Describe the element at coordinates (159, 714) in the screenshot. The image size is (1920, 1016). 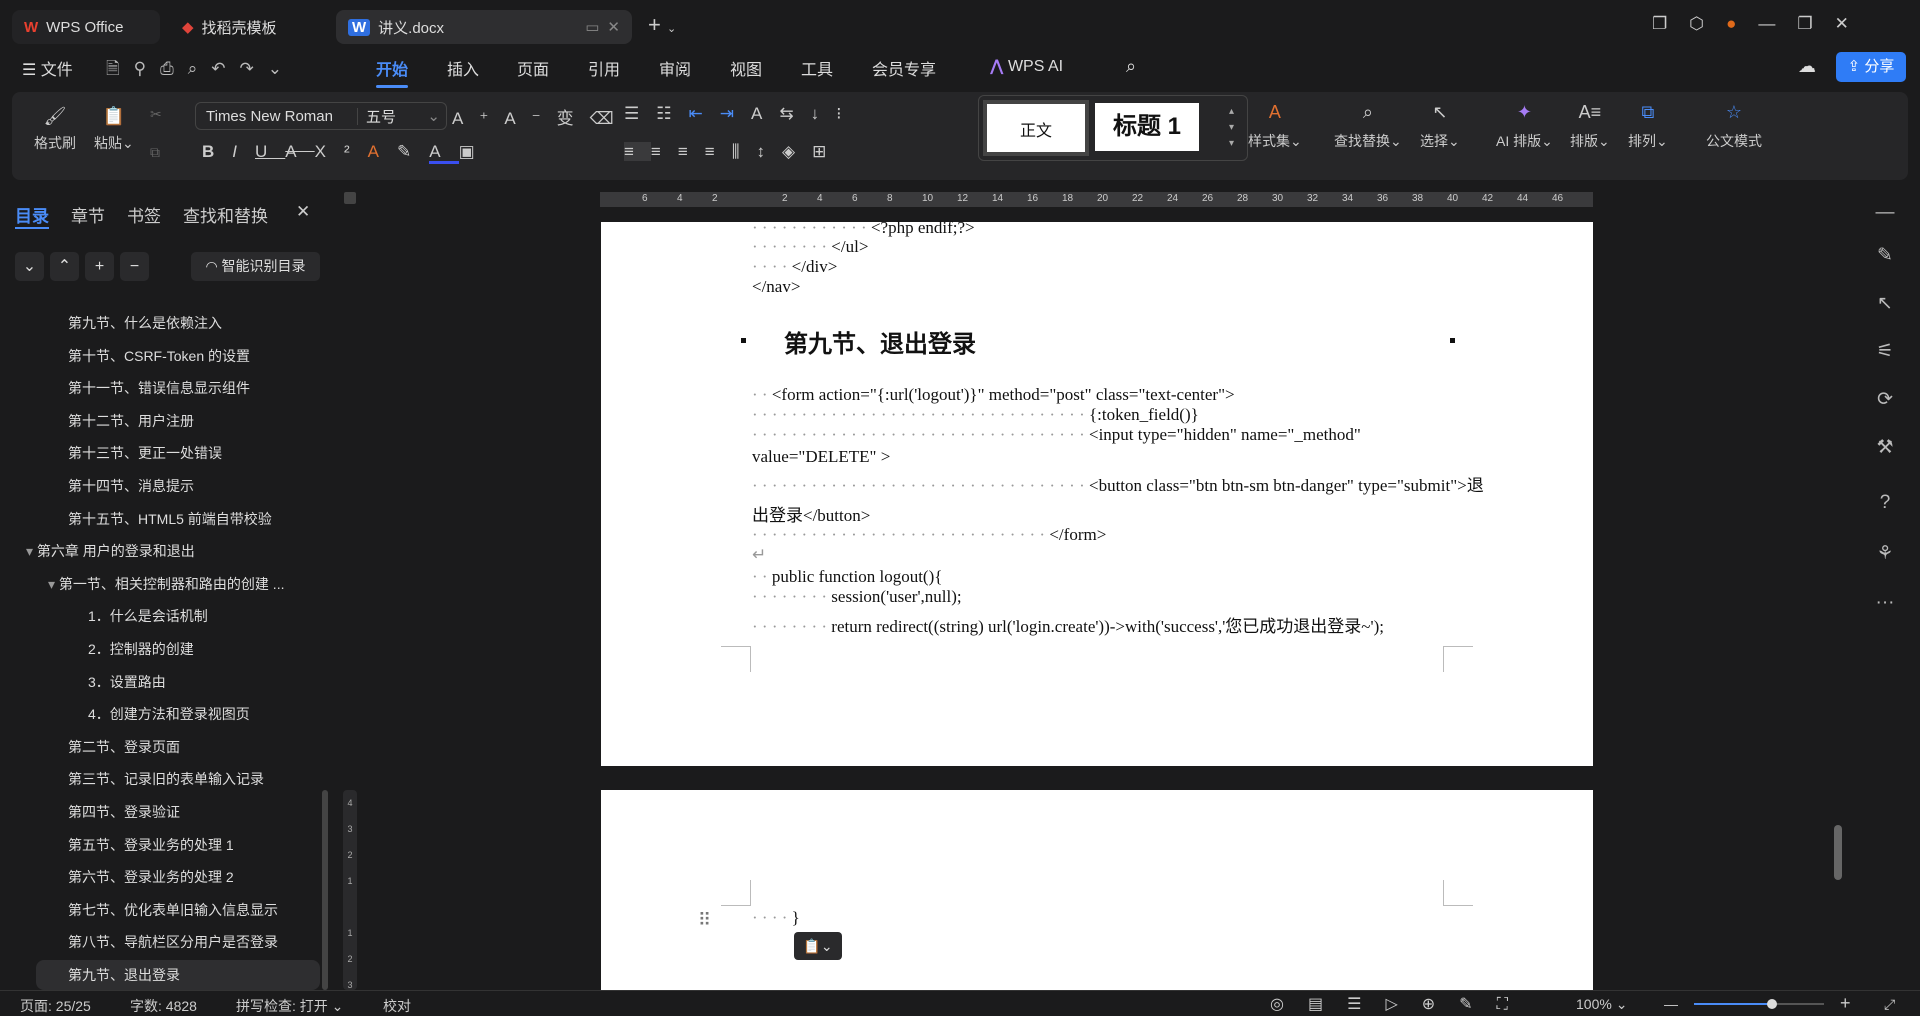
I see `toc-item: 4．创建方法和登录视图页` at that location.